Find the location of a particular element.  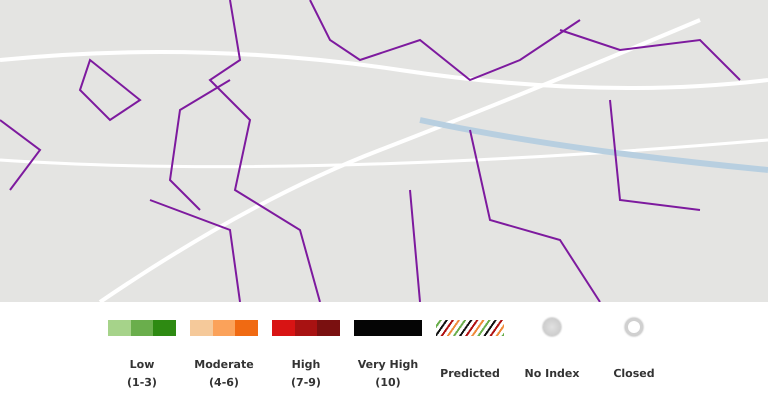

legend-range: (10) is located at coordinates (388, 383).